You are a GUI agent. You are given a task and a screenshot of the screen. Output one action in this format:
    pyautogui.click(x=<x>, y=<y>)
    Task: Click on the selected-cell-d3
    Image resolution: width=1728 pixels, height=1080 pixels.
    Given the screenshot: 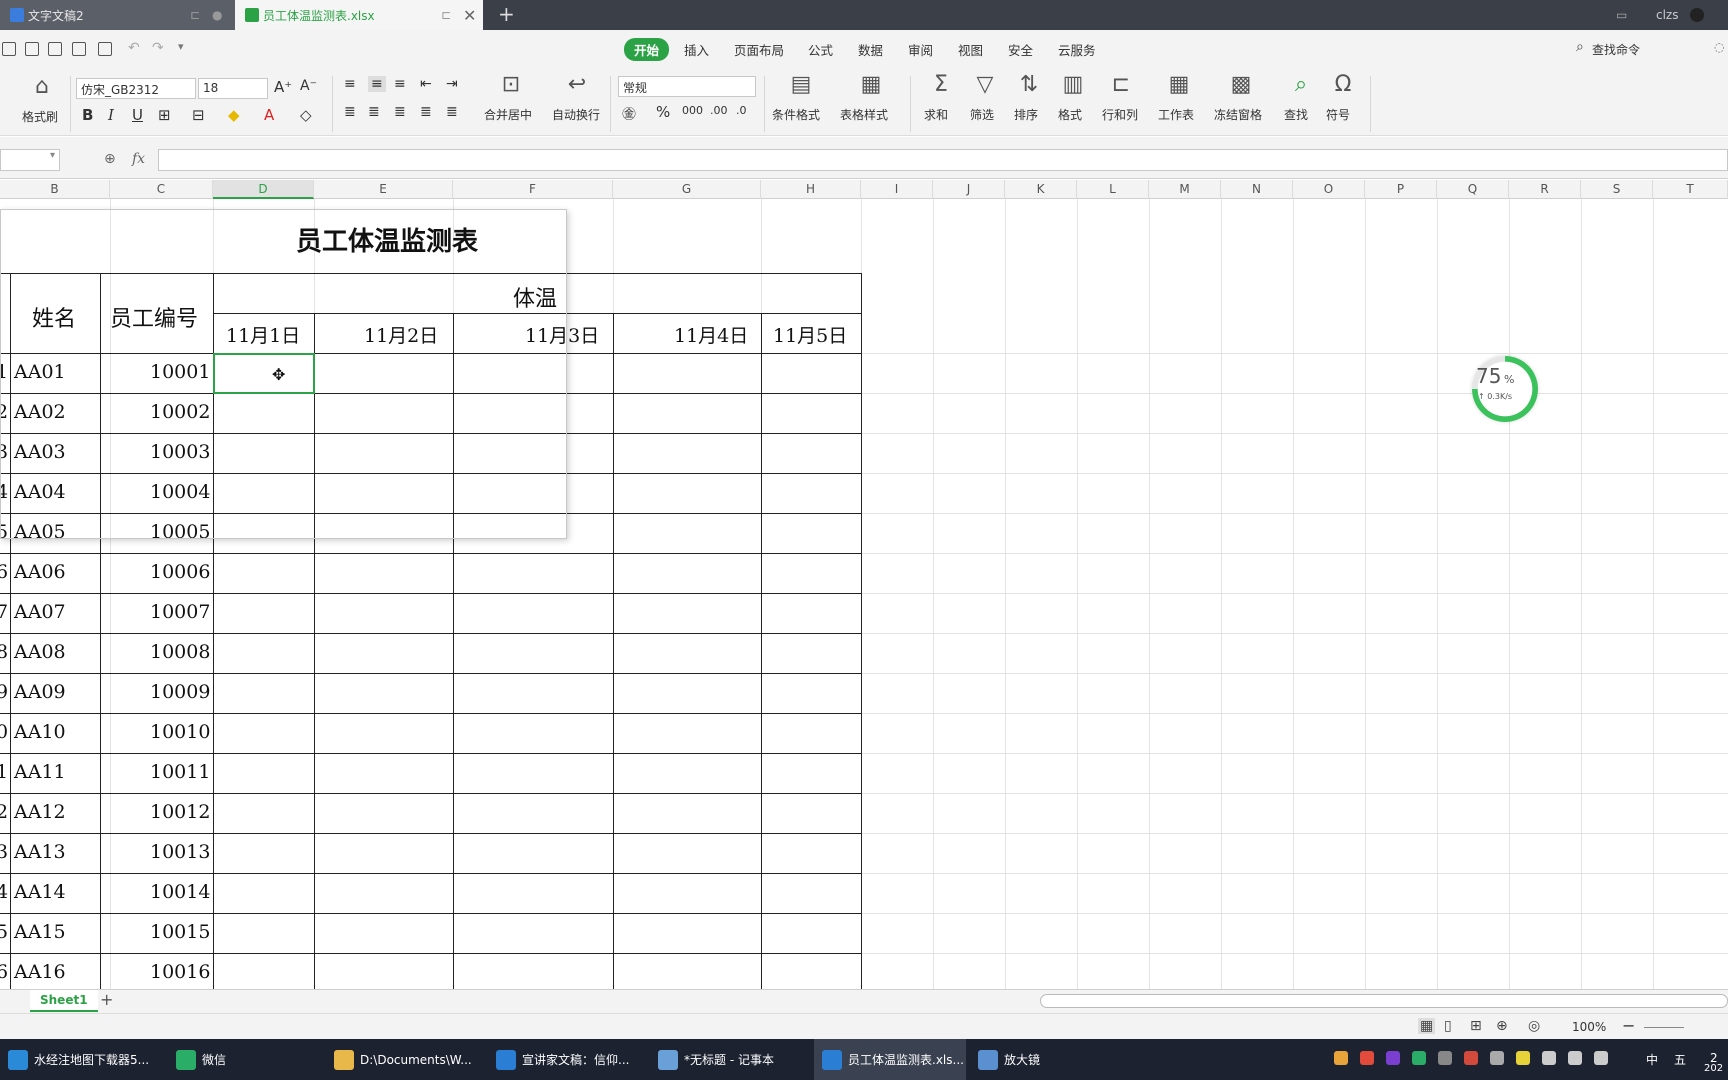 What is the action you would take?
    pyautogui.click(x=264, y=373)
    